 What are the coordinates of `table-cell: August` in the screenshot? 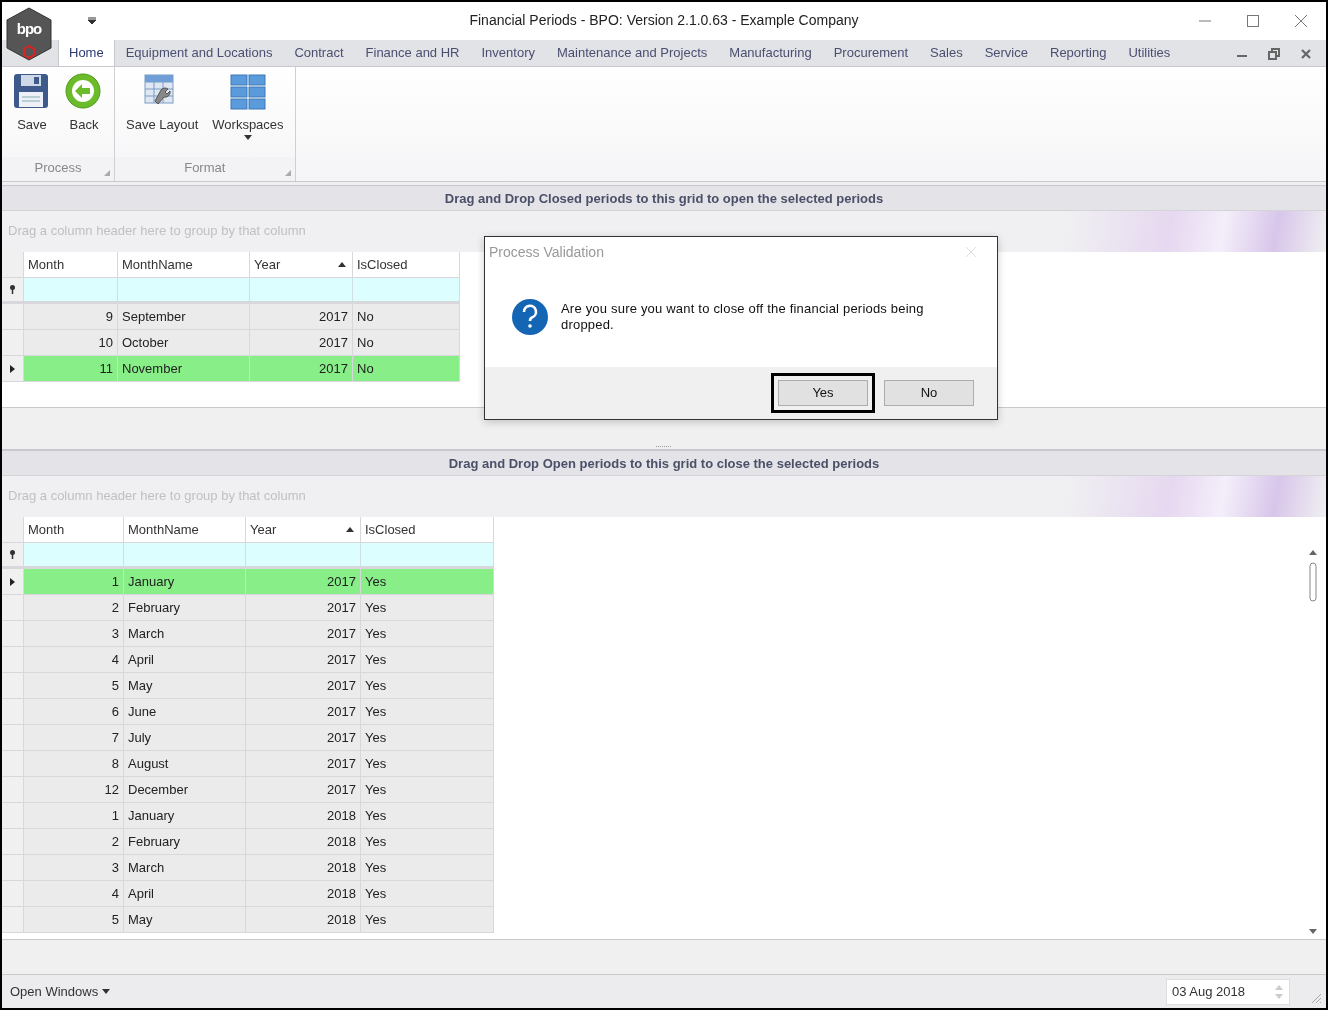 It's located at (185, 764).